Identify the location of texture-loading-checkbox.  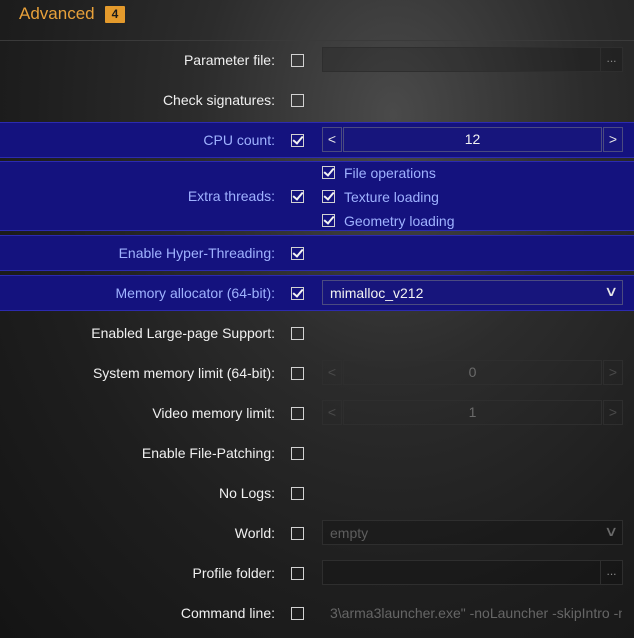
(328, 196).